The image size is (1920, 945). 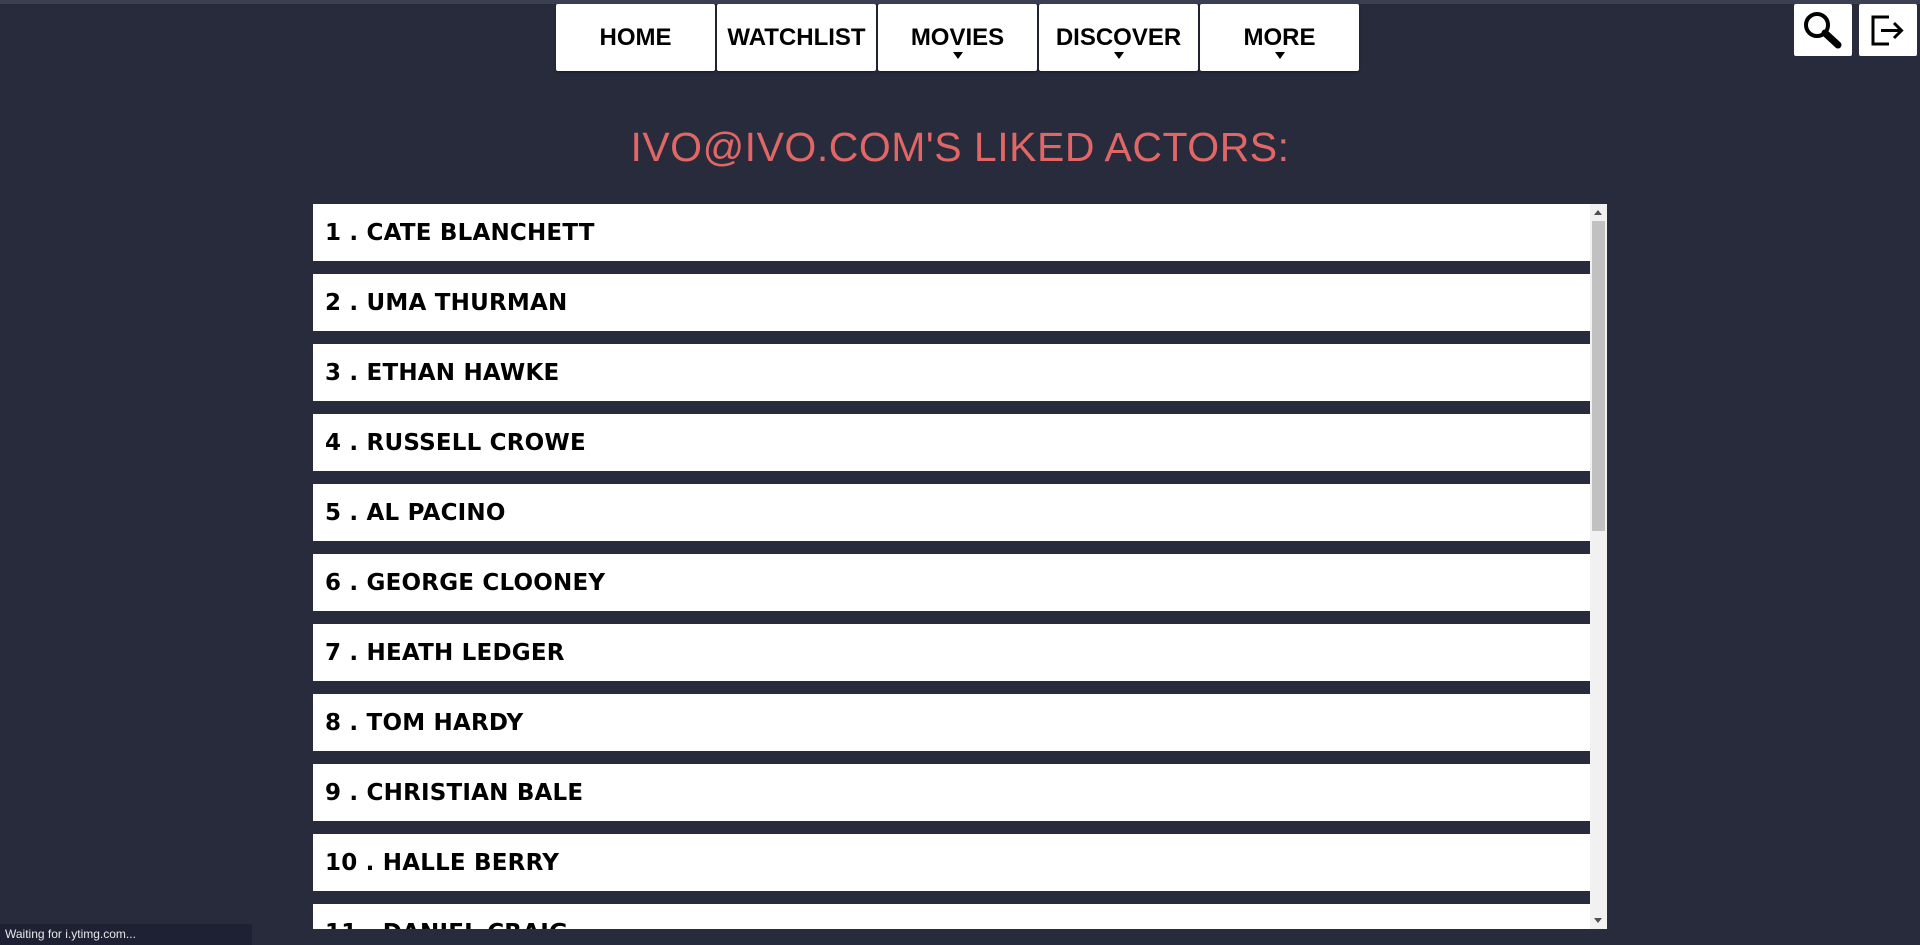 What do you see at coordinates (415, 512) in the screenshot?
I see `actor-name: 5 . AL PACINO` at bounding box center [415, 512].